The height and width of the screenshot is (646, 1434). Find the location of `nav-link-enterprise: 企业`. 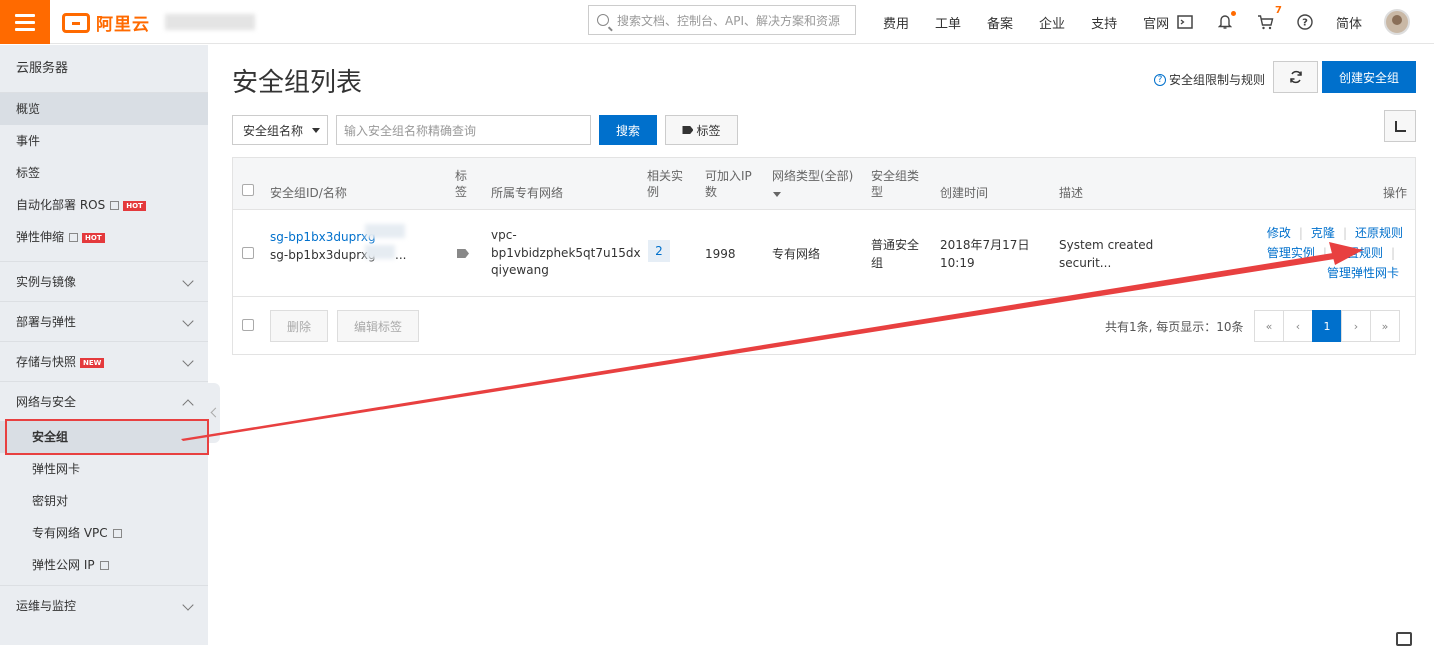

nav-link-enterprise: 企业 is located at coordinates (1052, 22).